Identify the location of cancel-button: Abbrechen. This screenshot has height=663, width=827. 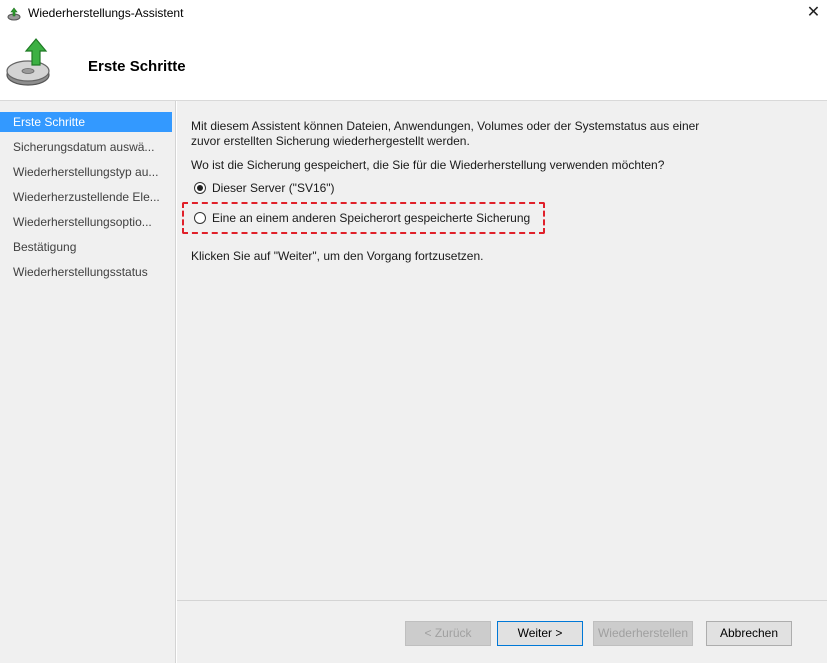
(749, 633).